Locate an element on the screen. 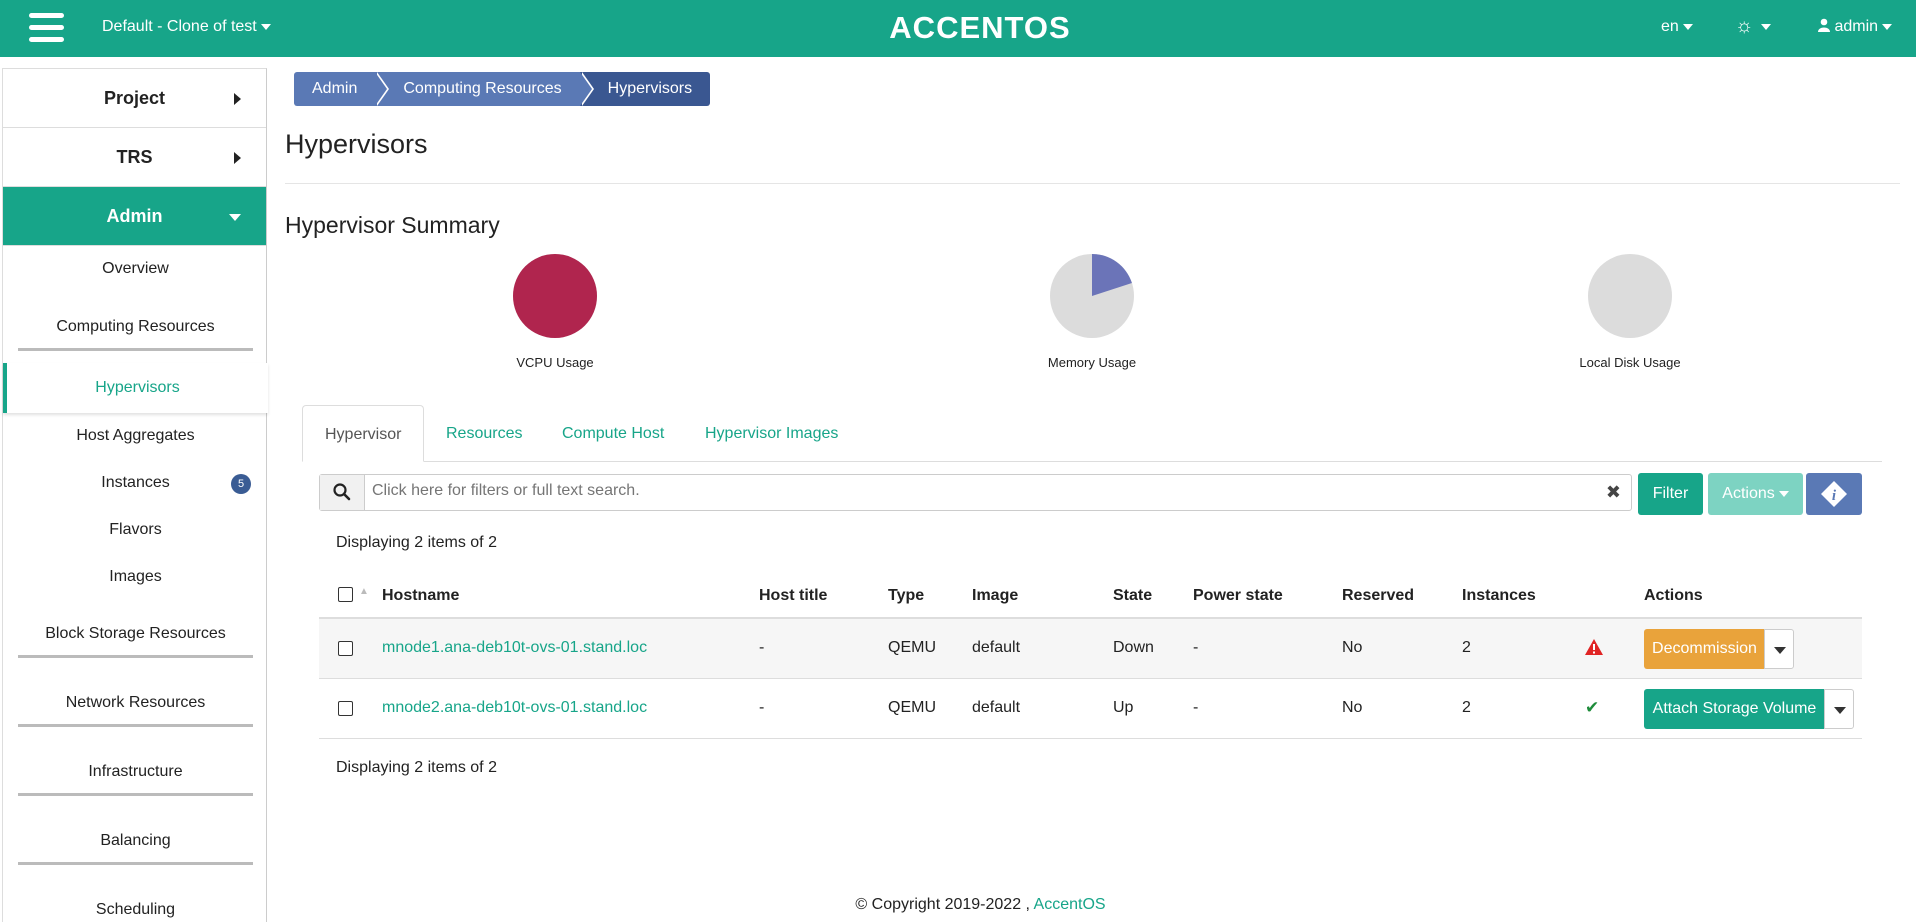 The image size is (1916, 922). actions-button-label: Actions is located at coordinates (1748, 493).